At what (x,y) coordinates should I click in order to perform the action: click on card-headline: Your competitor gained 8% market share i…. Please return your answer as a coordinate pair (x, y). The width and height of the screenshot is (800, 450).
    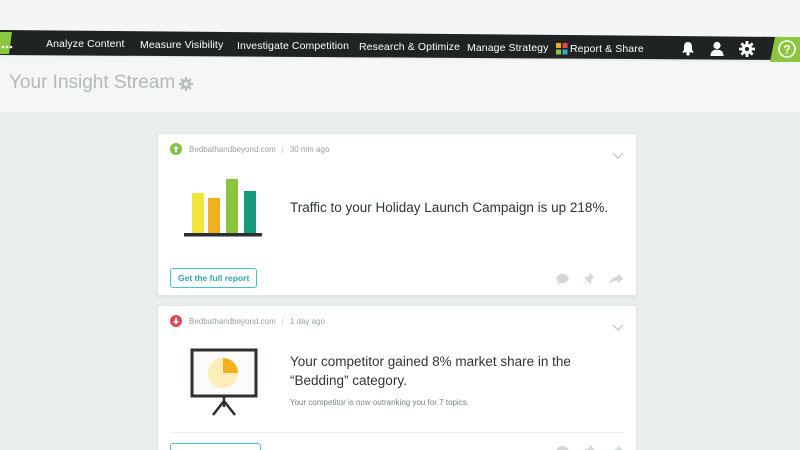
    Looking at the image, I should click on (430, 371).